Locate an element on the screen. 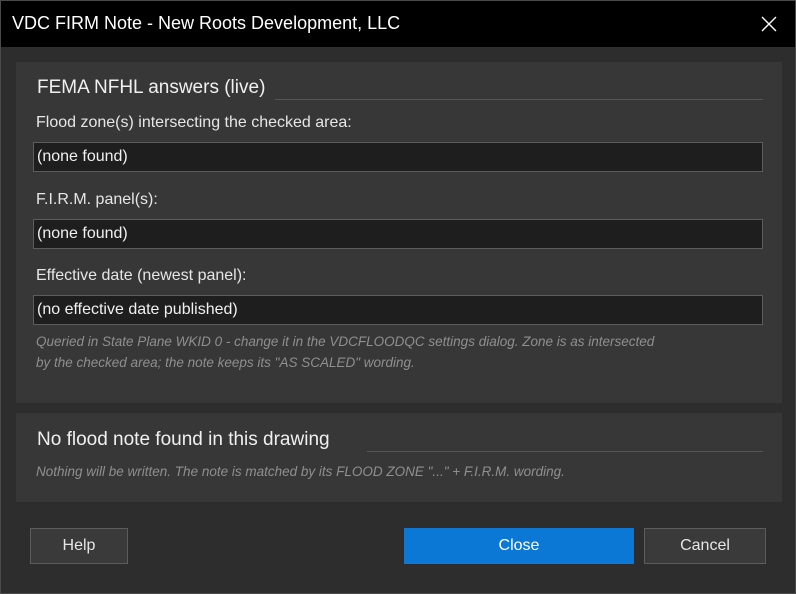 Image resolution: width=796 pixels, height=594 pixels. firm-panel-label: F.I.R.M. panel(s): is located at coordinates (97, 199).